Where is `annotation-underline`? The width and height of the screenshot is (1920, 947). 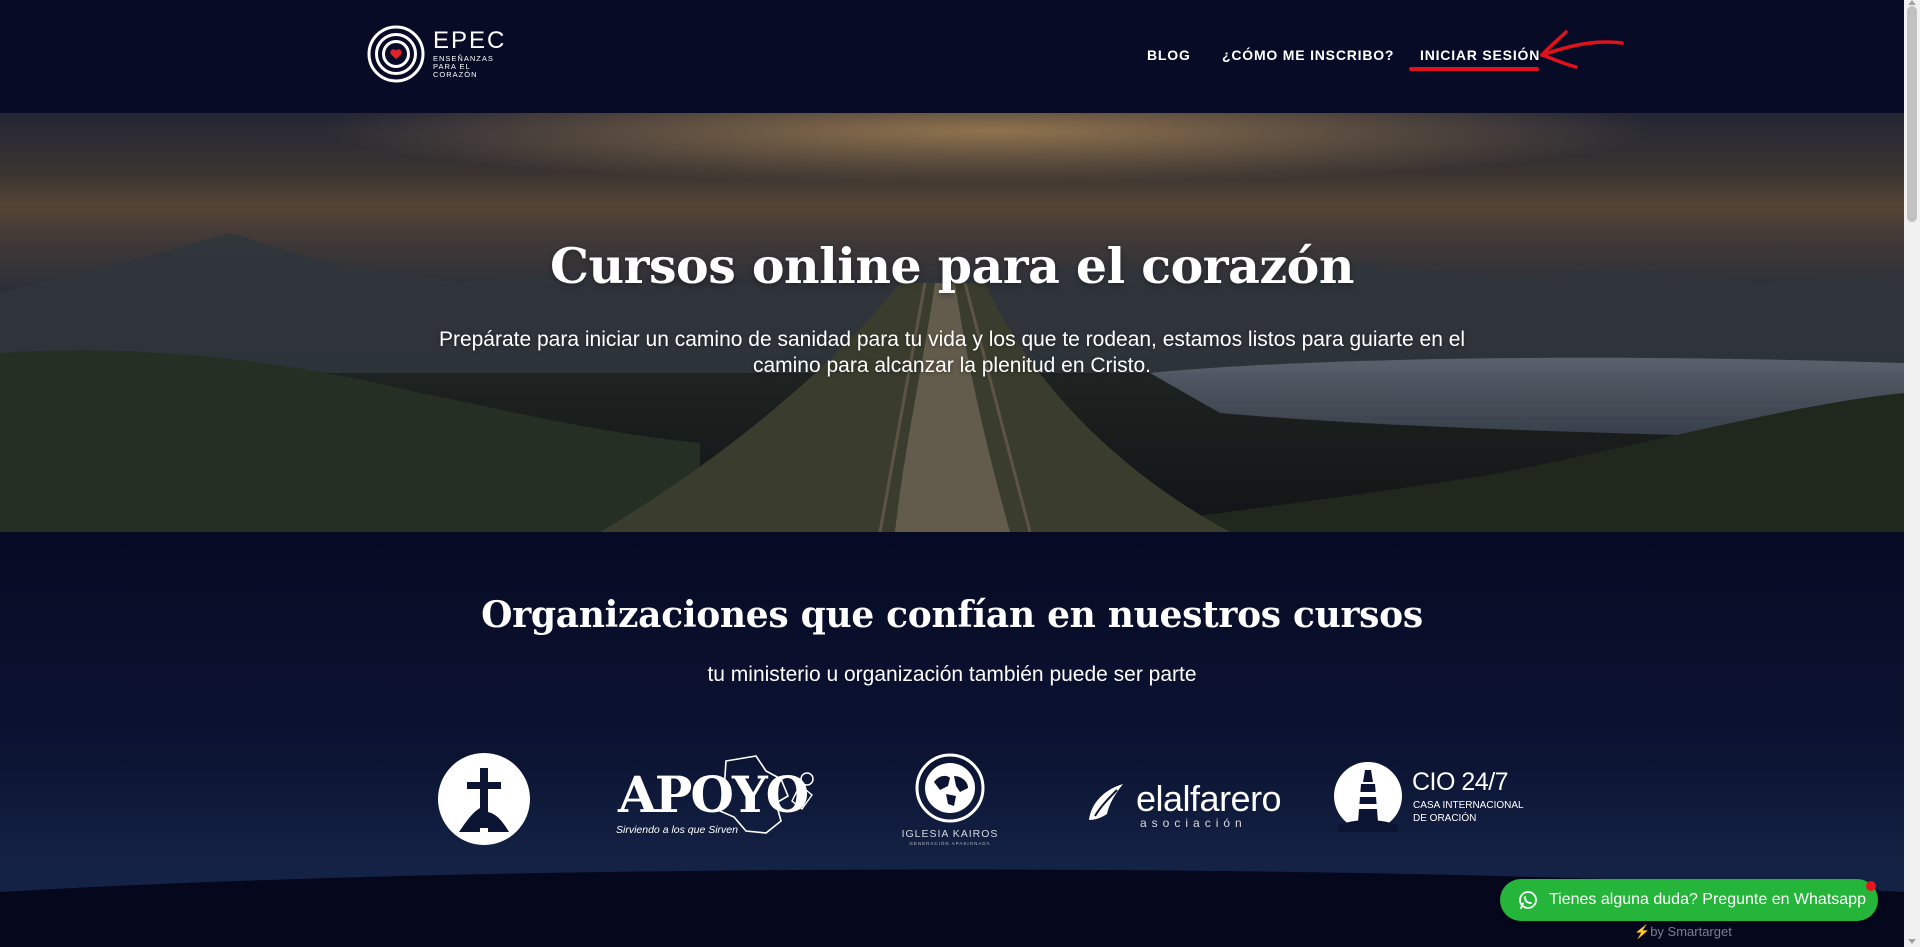 annotation-underline is located at coordinates (1474, 69).